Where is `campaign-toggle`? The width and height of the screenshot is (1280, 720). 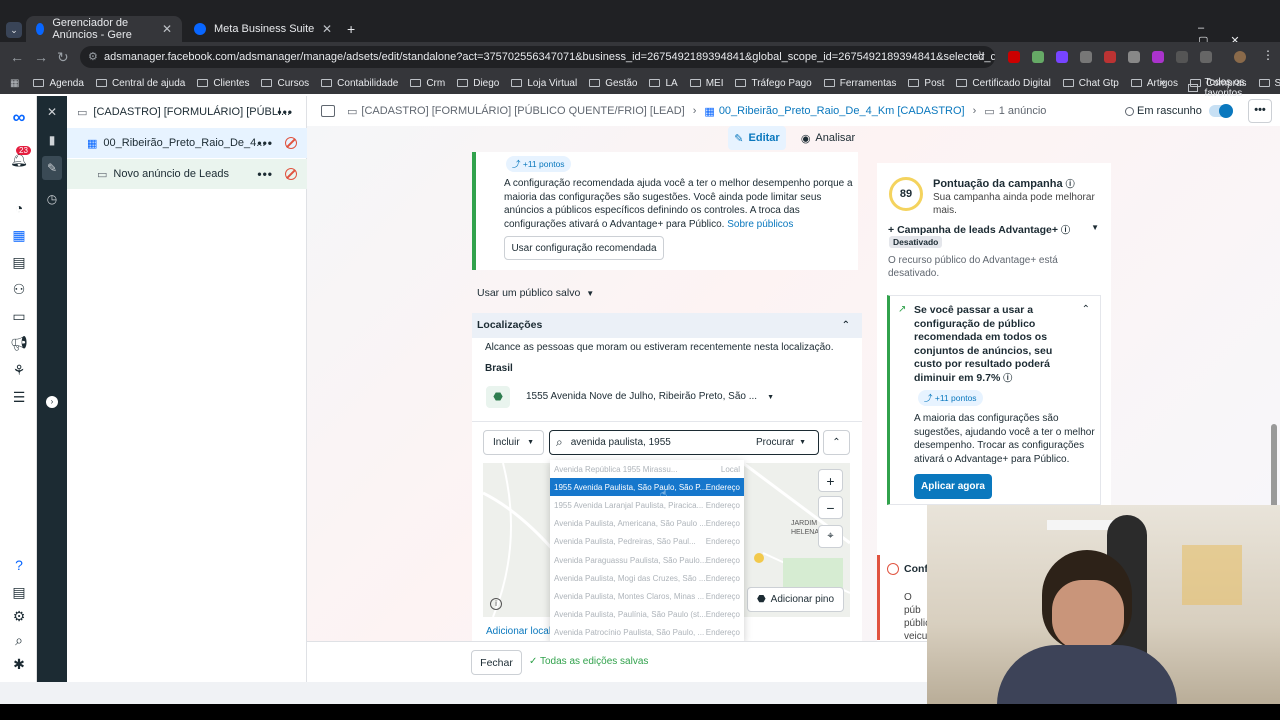
campaign-toggle is located at coordinates (1221, 111).